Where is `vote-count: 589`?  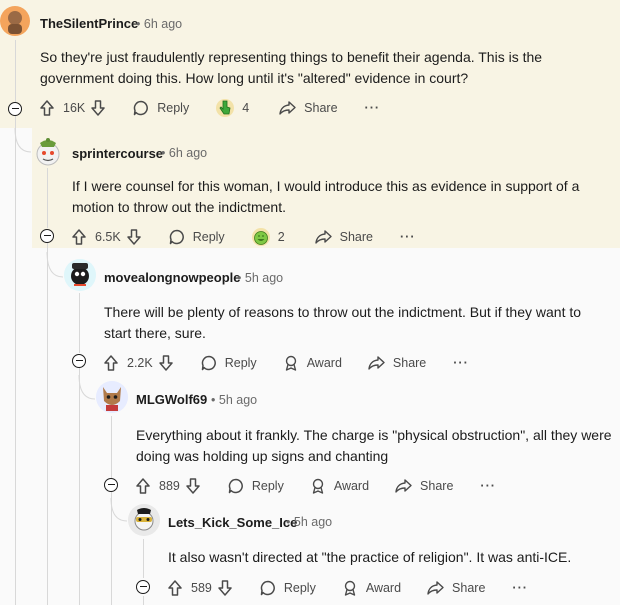 vote-count: 589 is located at coordinates (201, 588).